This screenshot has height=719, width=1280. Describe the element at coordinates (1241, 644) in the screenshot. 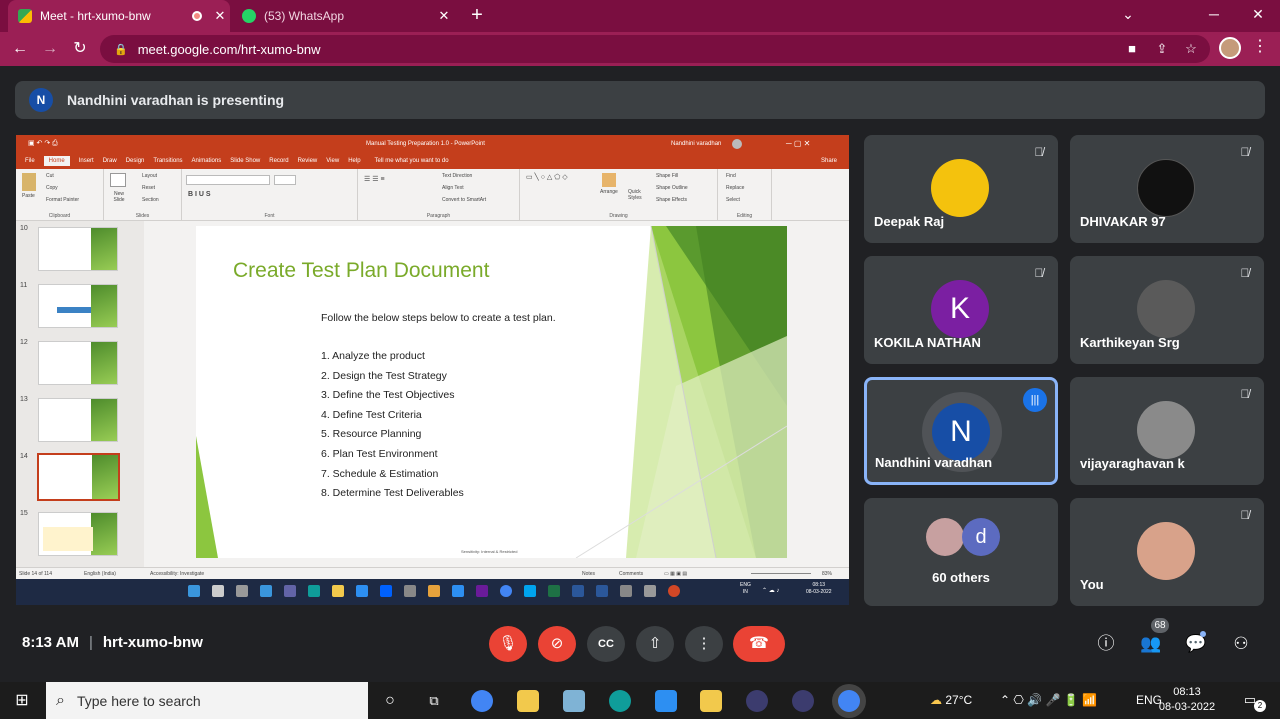

I see `activities-icon: ⚇` at that location.